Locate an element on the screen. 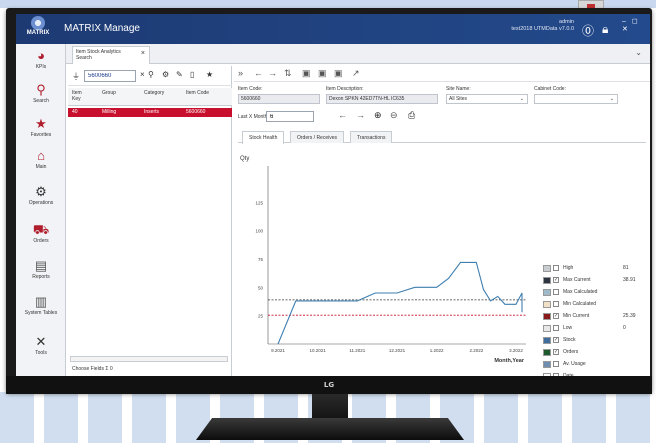 Image resolution: width=656 pixels, height=443 pixels. app-logo: MATRIX is located at coordinates (38, 29).